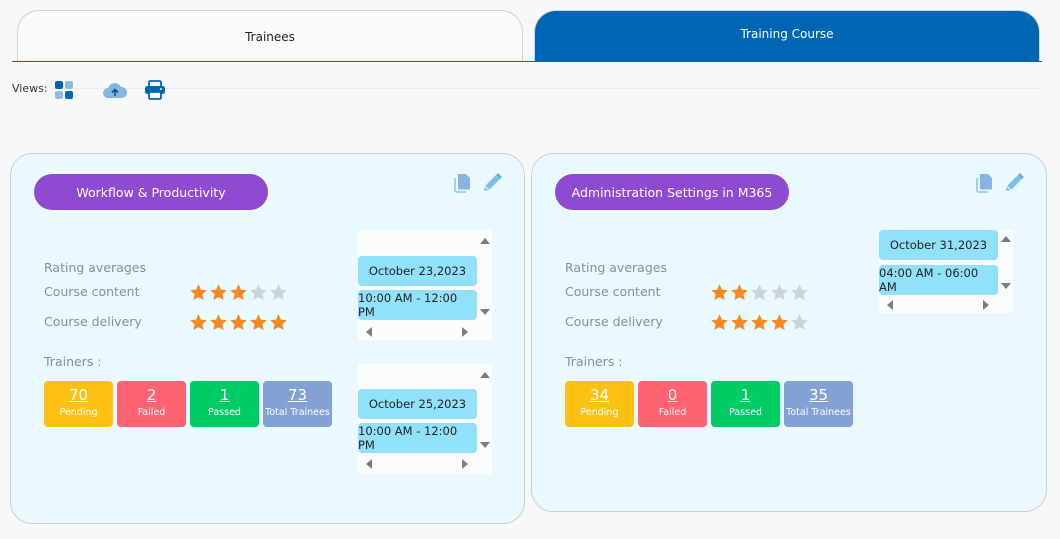 The width and height of the screenshot is (1060, 539). What do you see at coordinates (672, 392) in the screenshot?
I see `stat-value: 0` at bounding box center [672, 392].